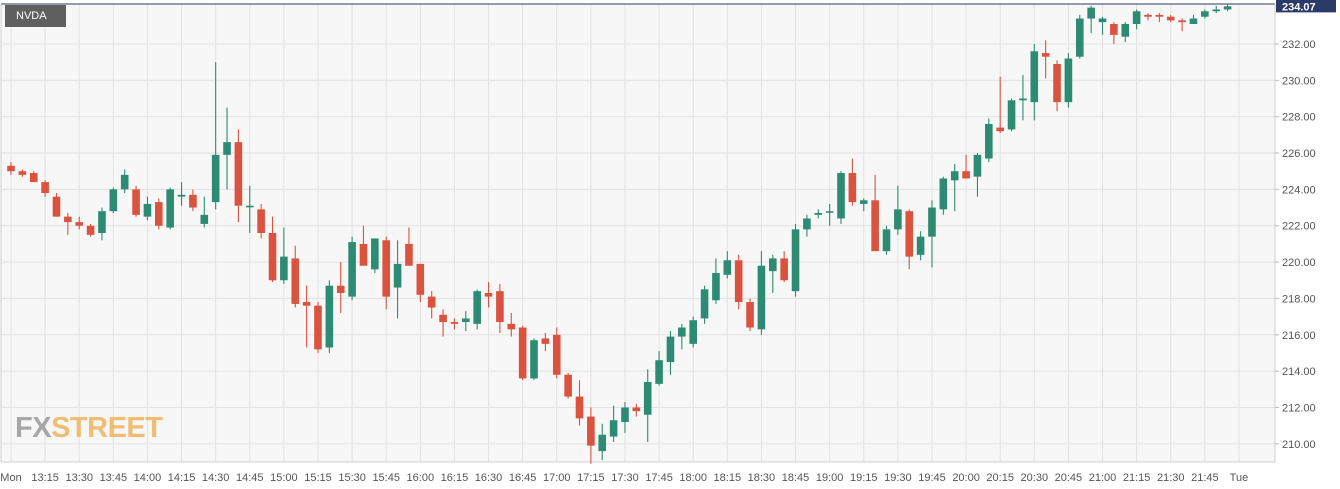 The height and width of the screenshot is (489, 1340). Describe the element at coordinates (796, 478) in the screenshot. I see `x-tick-label: 18:45` at that location.